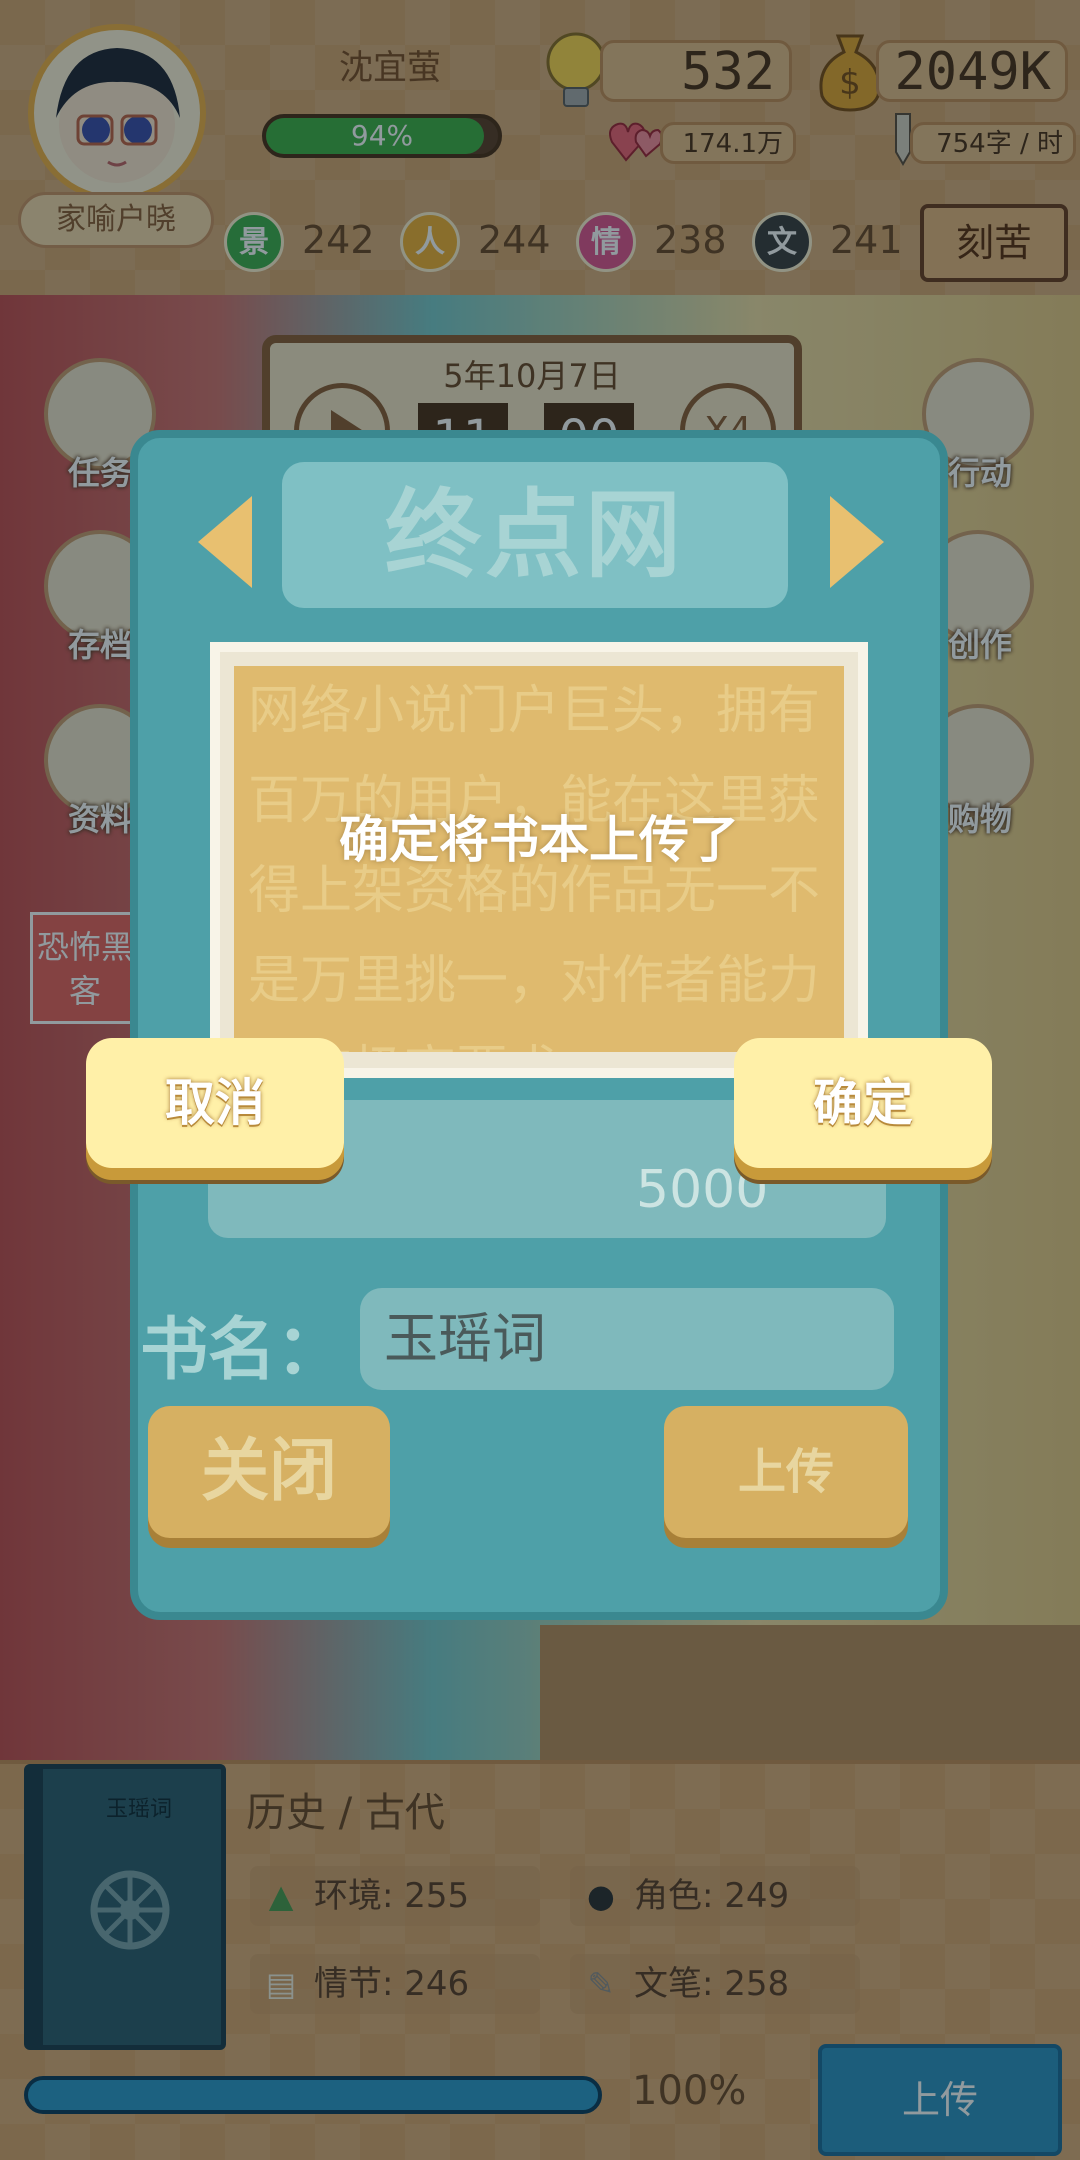  I want to click on site-title: 终点网, so click(535, 535).